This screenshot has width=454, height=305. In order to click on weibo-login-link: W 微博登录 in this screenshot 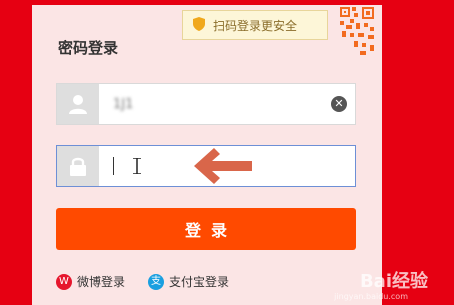, I will do `click(90, 281)`.